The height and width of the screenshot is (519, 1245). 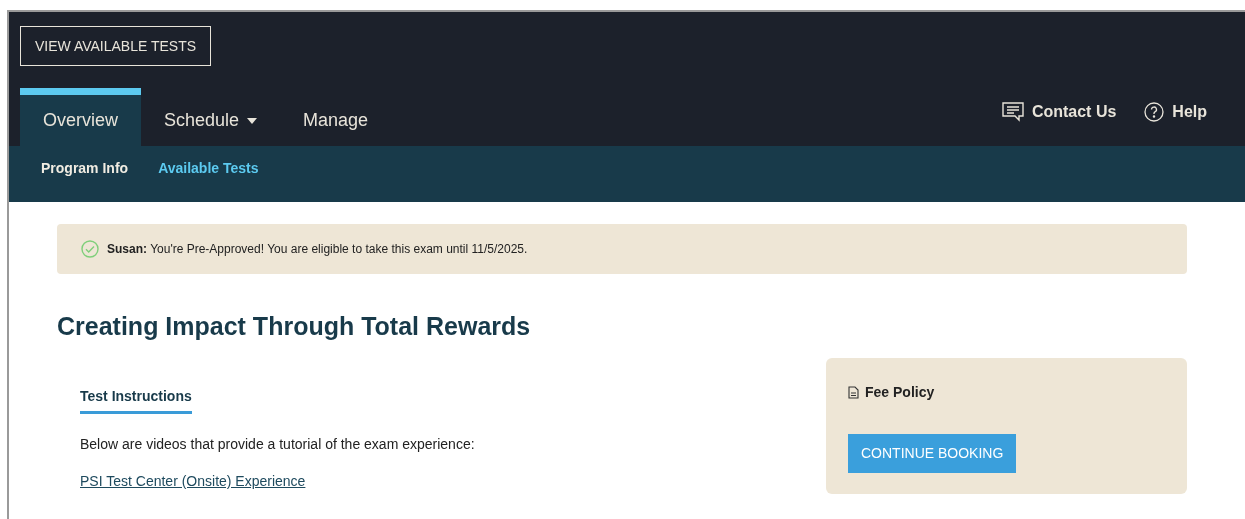 What do you see at coordinates (294, 326) in the screenshot?
I see `page-title: Creating Impact Through Total Rewards` at bounding box center [294, 326].